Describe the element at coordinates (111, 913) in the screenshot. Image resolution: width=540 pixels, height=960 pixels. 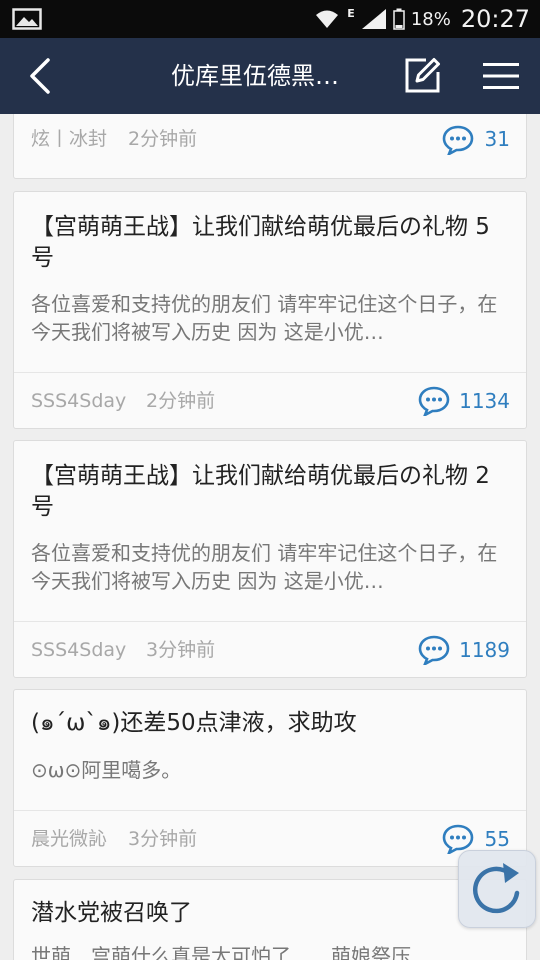
I see `post-title: 潜水党被召唤了` at that location.